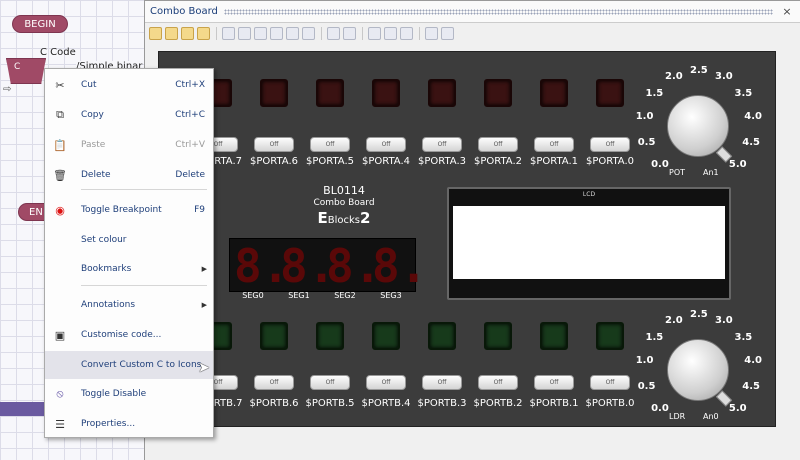 The height and width of the screenshot is (460, 800). I want to click on menu-item-label: Set colour, so click(104, 240).